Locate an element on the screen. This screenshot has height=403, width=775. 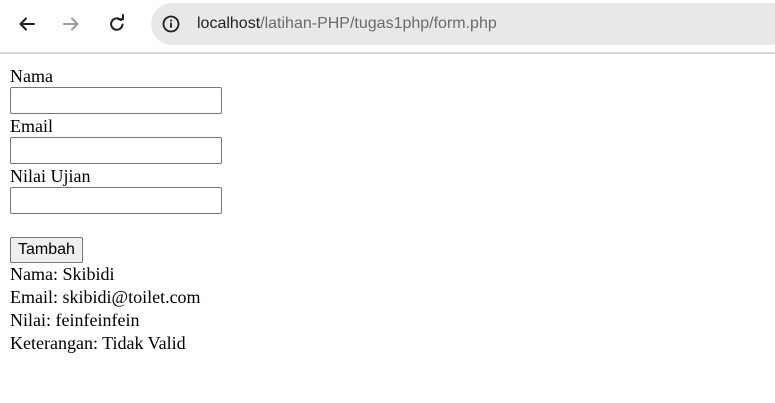
forward-button is located at coordinates (71, 24).